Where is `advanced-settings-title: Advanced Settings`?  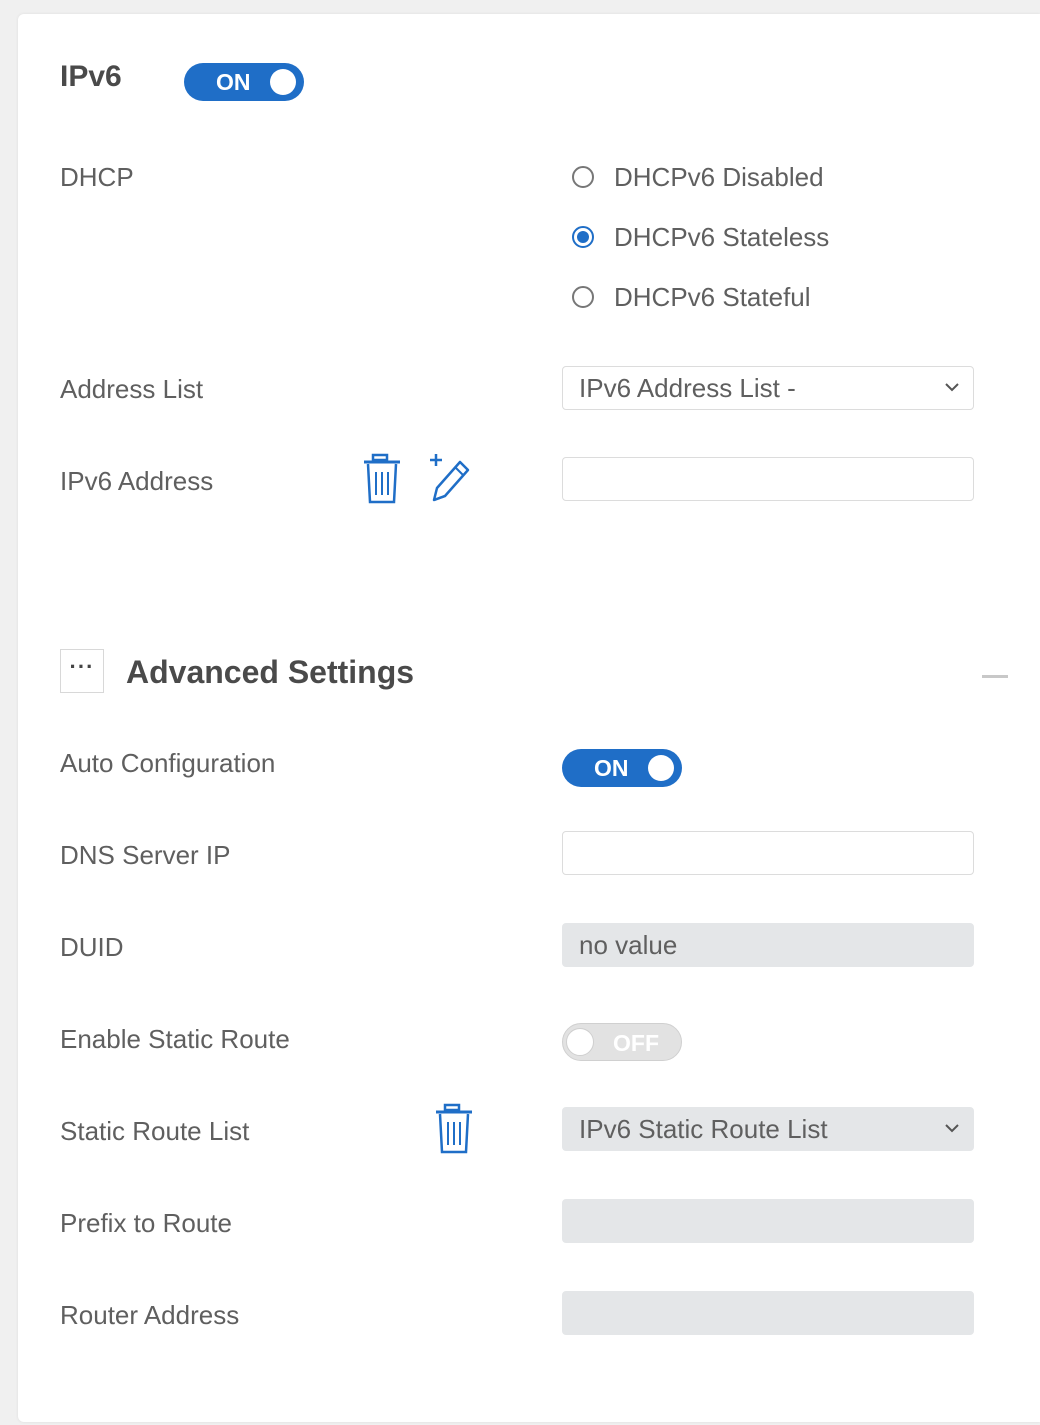
advanced-settings-title: Advanced Settings is located at coordinates (270, 672).